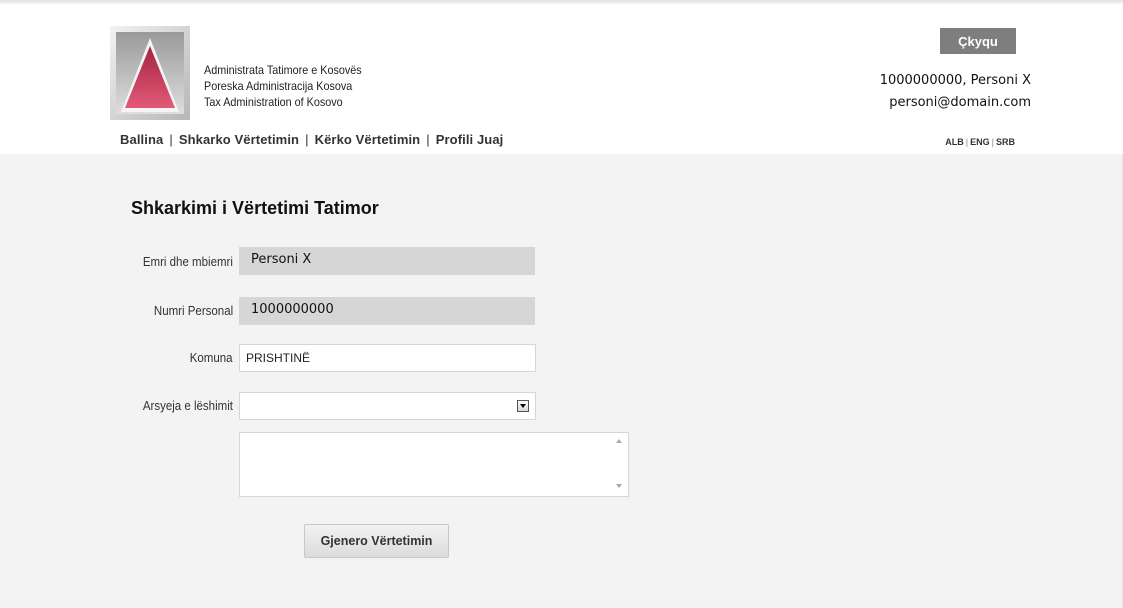 This screenshot has height=608, width=1123. What do you see at coordinates (523, 406) in the screenshot?
I see `dropdown-arrow-icon` at bounding box center [523, 406].